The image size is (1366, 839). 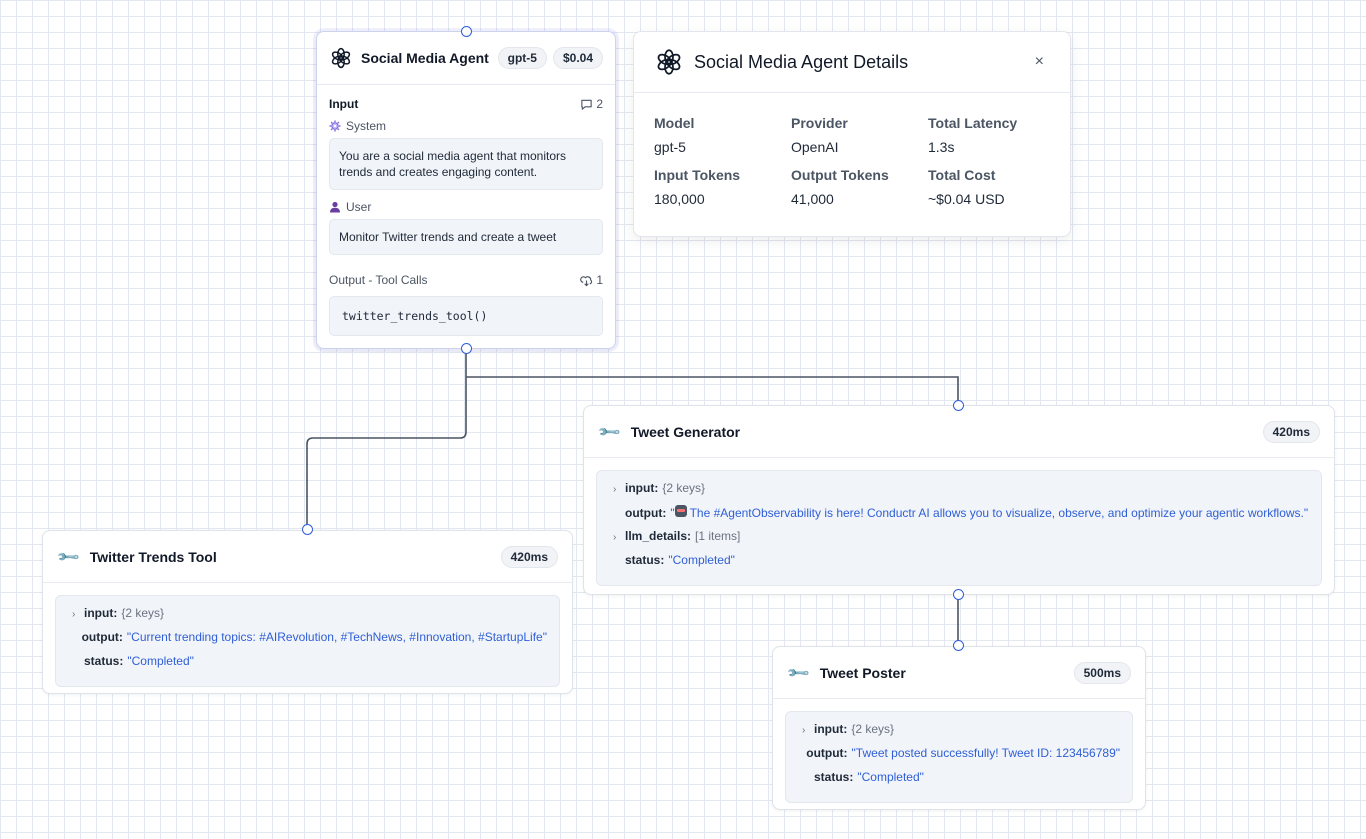 What do you see at coordinates (586, 280) in the screenshot?
I see `tool-call-icon` at bounding box center [586, 280].